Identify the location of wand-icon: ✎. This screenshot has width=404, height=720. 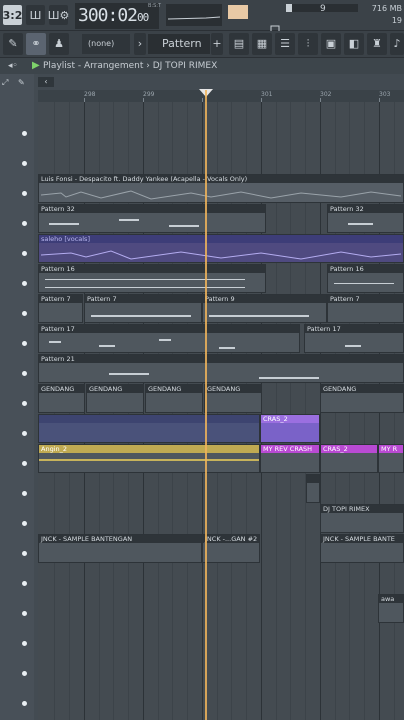
(13, 44).